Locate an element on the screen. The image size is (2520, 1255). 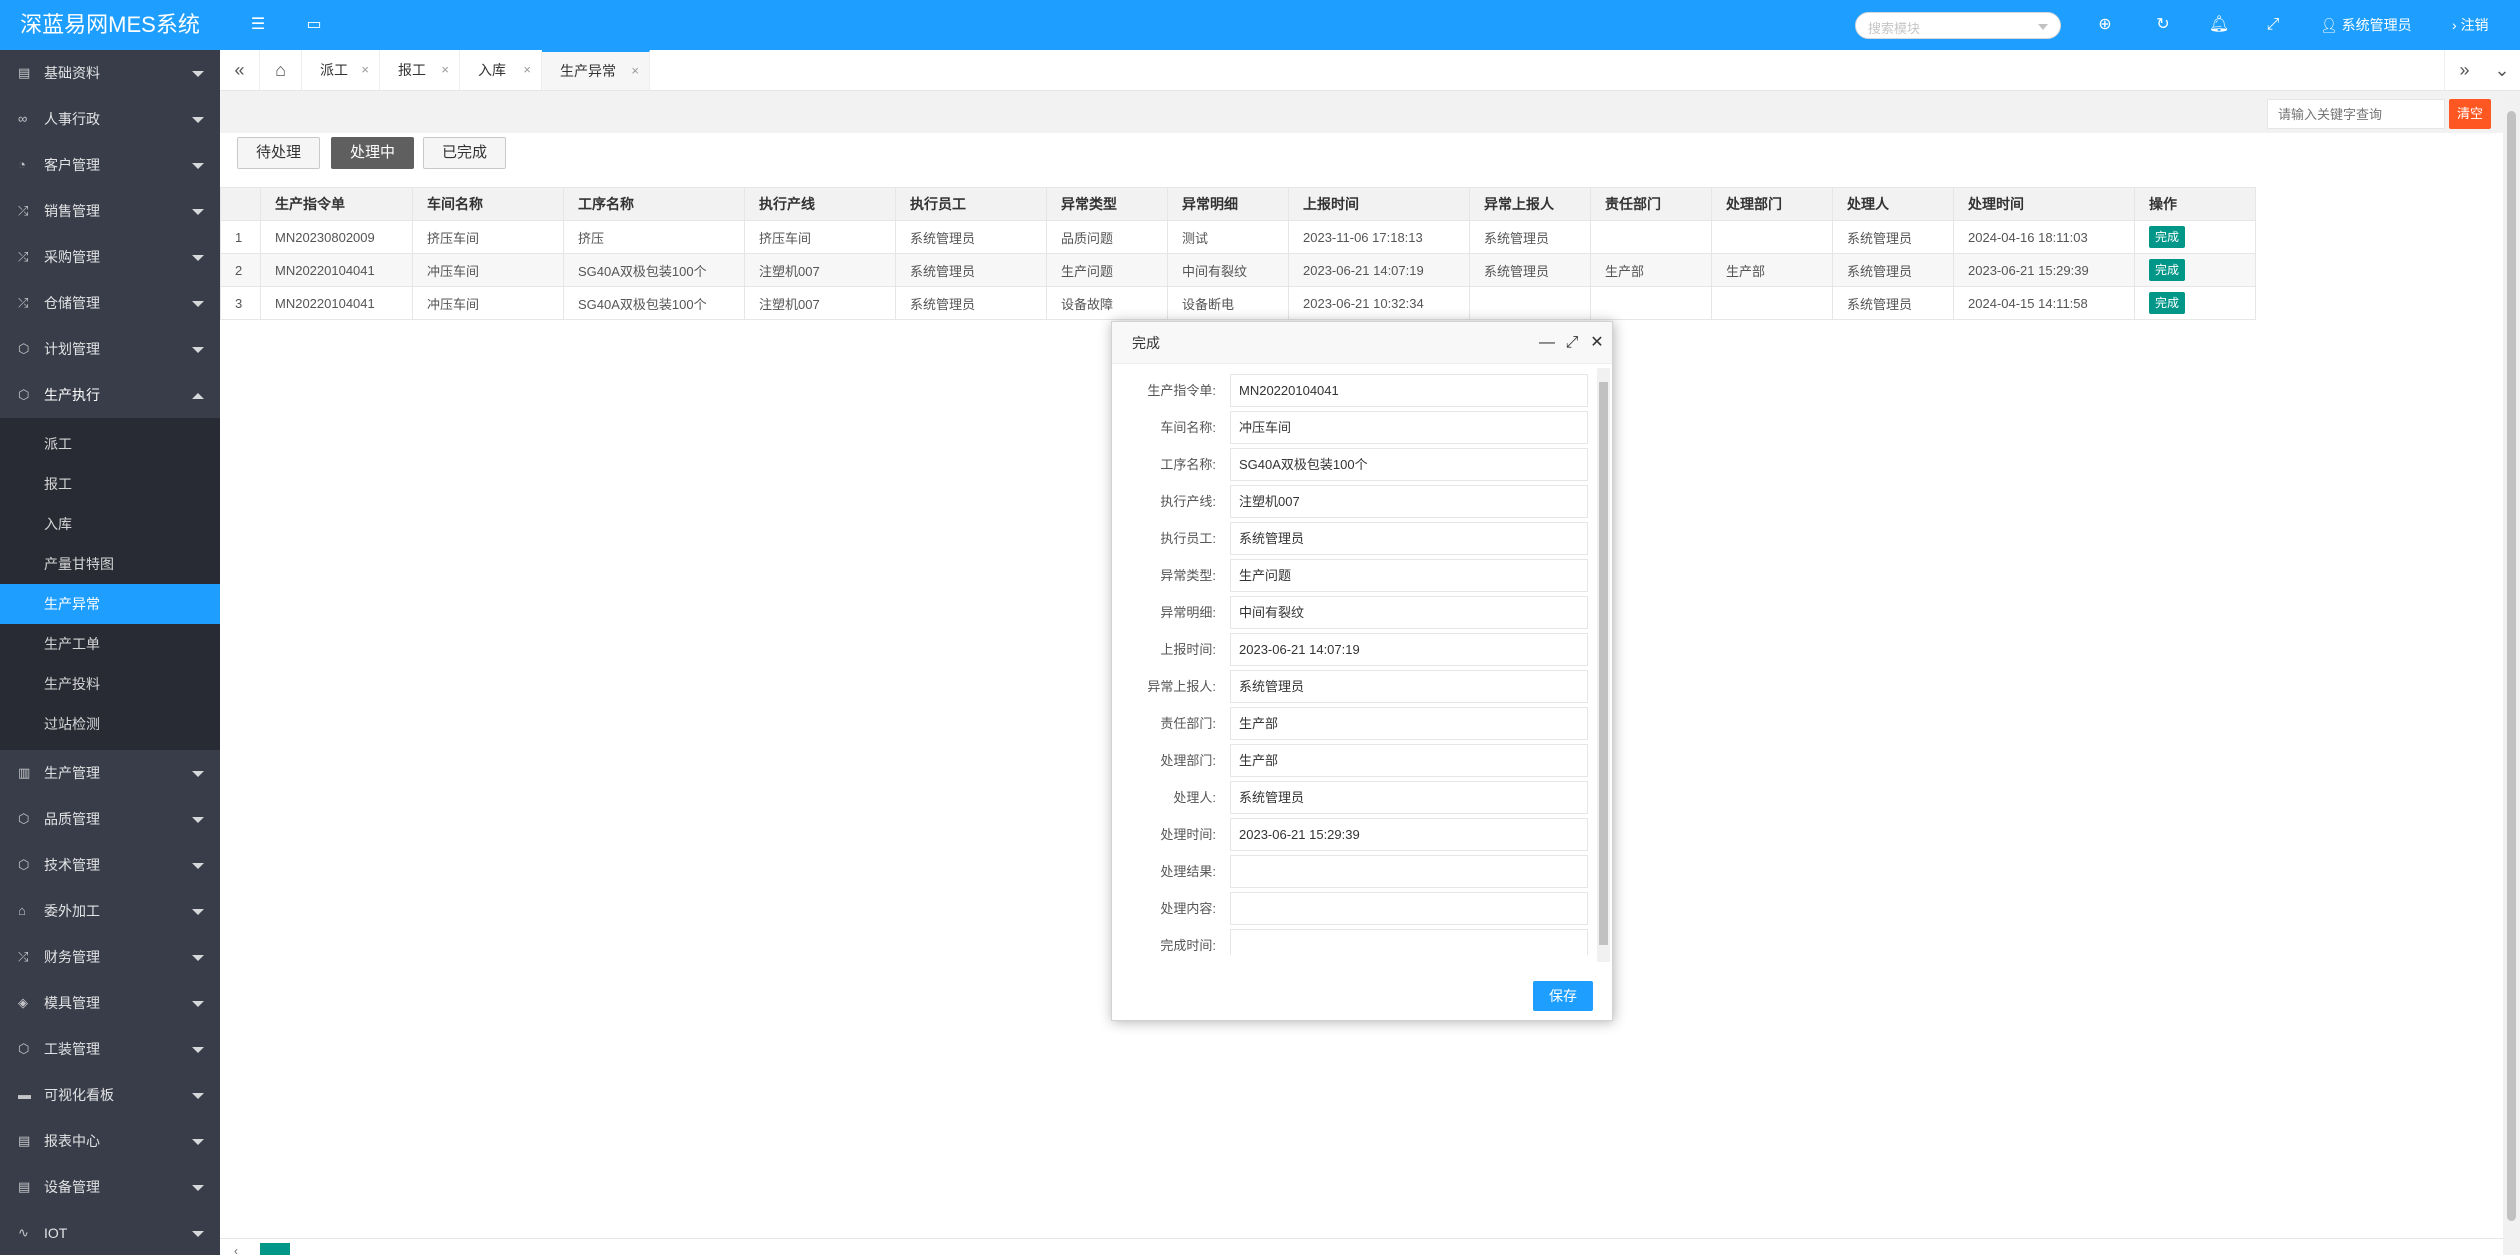
complete-time-input is located at coordinates (1409, 942).